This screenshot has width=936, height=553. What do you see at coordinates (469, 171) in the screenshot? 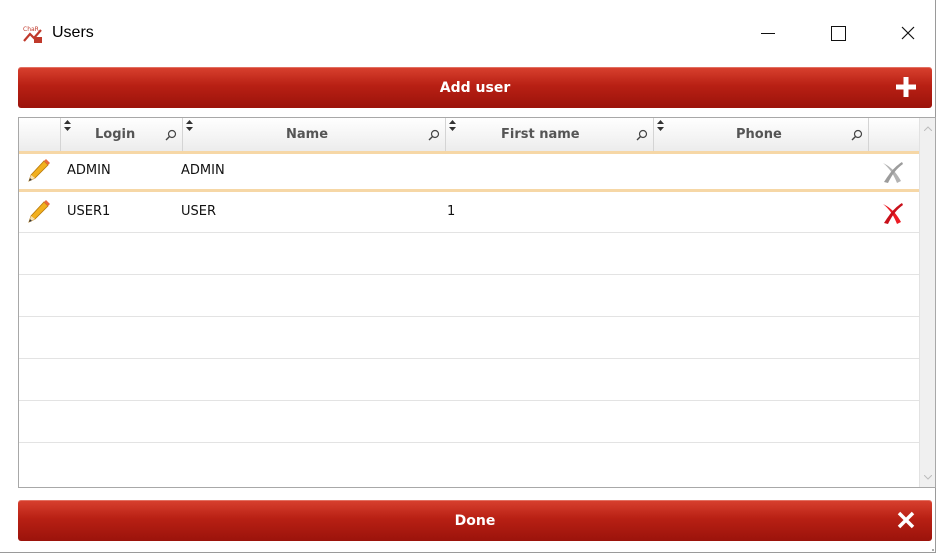
I see `table-row: ADMIN ADMIN` at bounding box center [469, 171].